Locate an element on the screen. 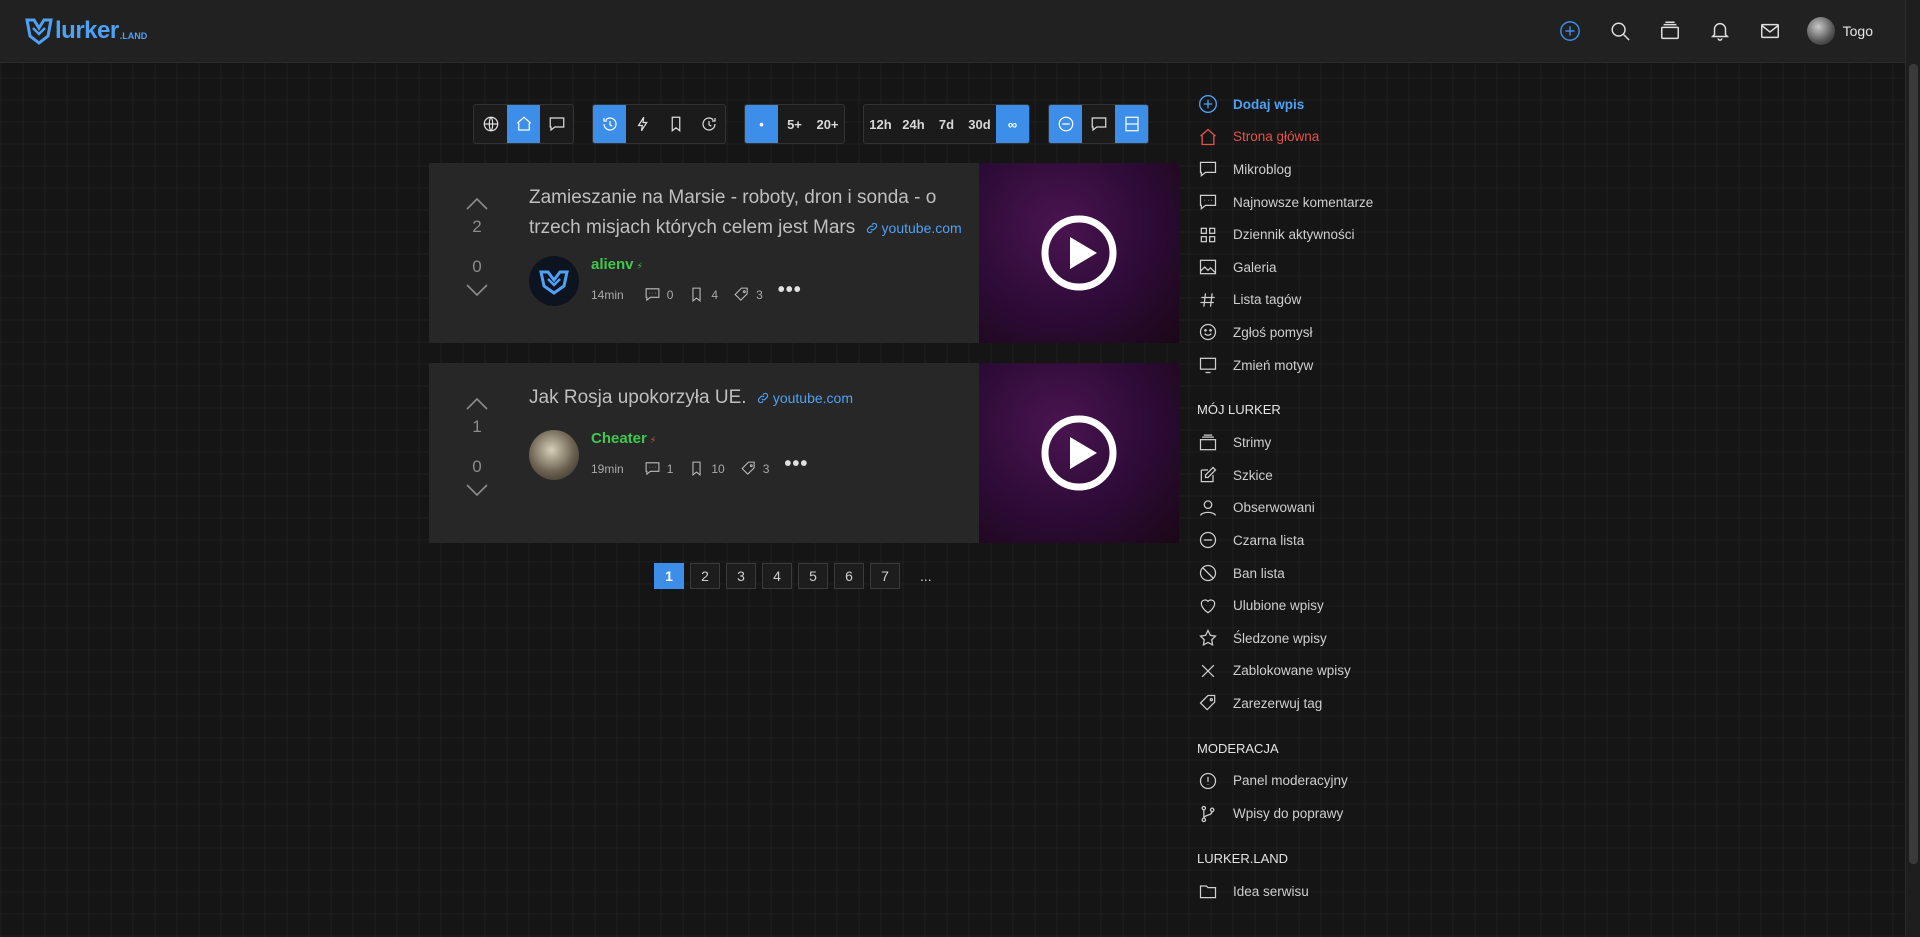 This screenshot has width=1920, height=937. sidebar-item-suggest-idea: Zgłoś pomysł is located at coordinates (1357, 332).